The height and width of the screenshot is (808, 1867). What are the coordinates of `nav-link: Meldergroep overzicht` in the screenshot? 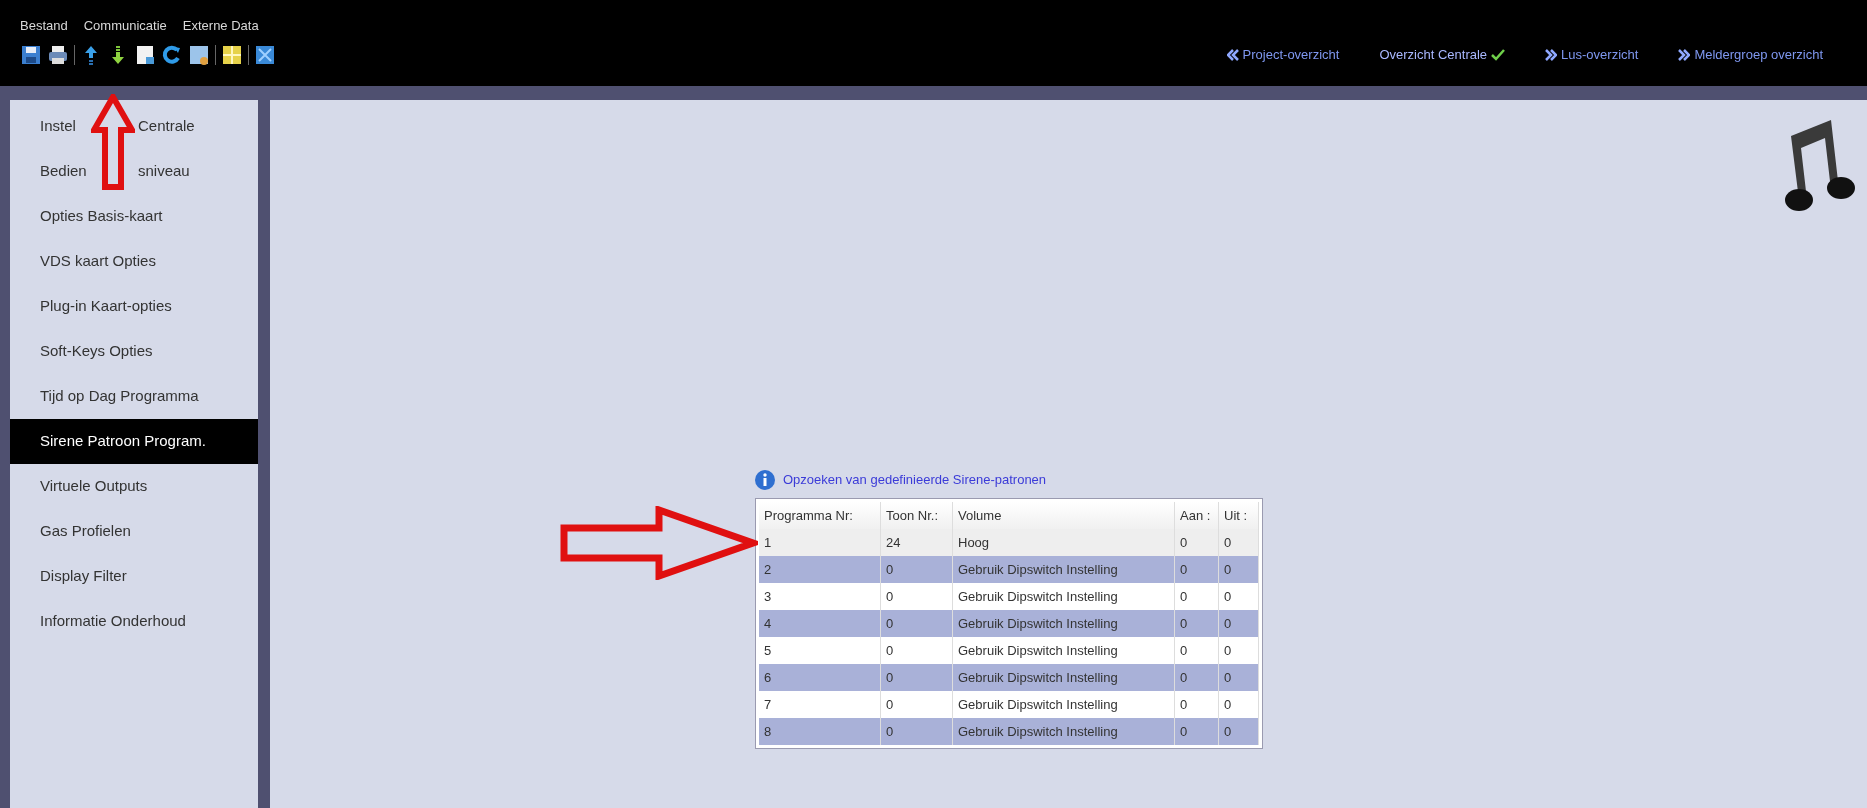 It's located at (1750, 54).